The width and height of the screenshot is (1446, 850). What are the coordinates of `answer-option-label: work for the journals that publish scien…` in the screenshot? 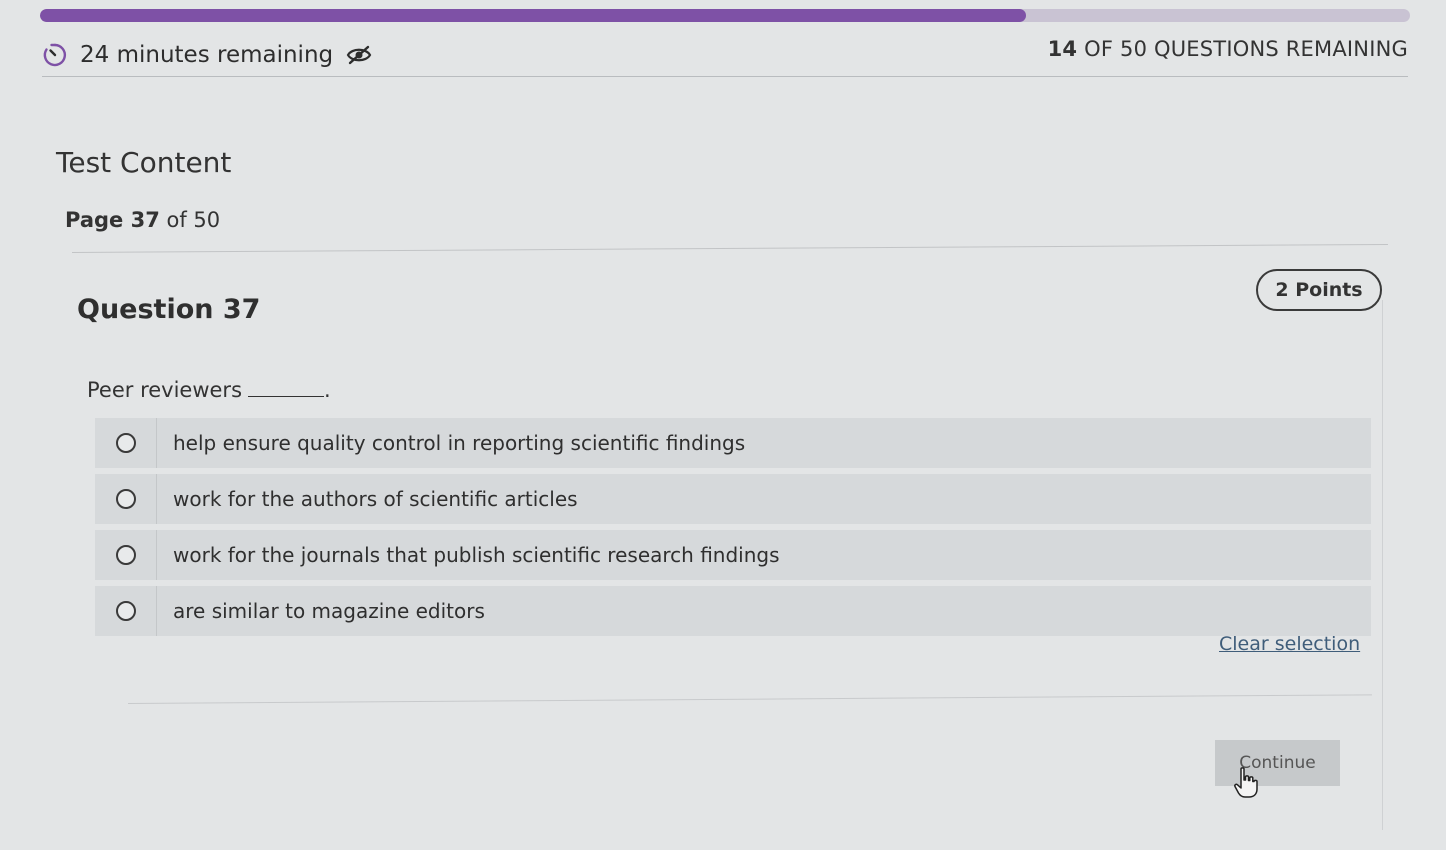 It's located at (476, 555).